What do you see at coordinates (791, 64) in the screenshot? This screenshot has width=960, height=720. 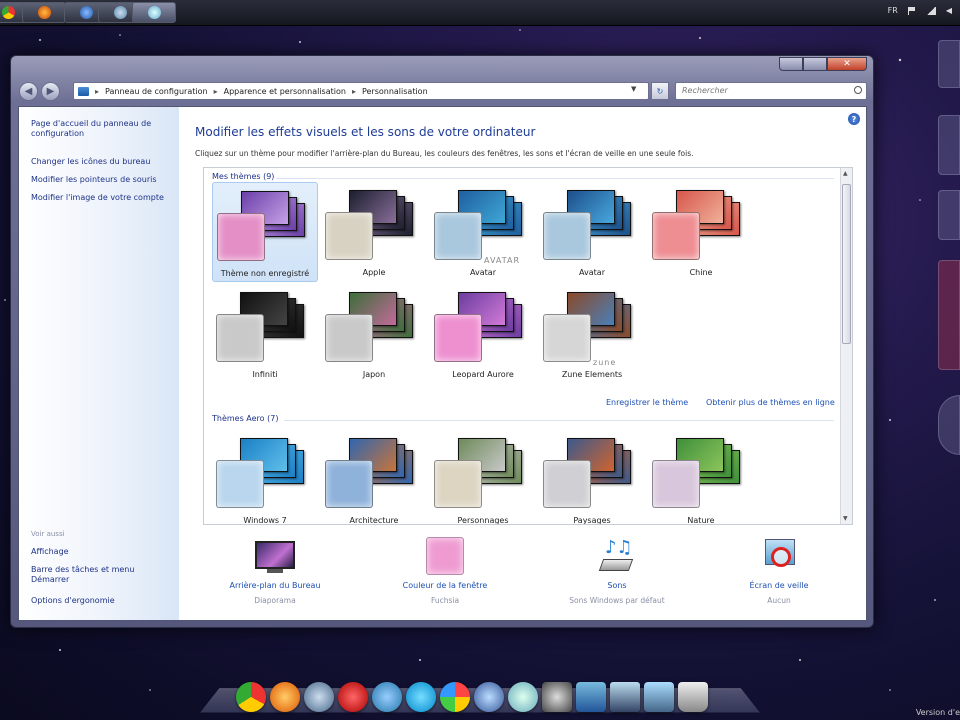 I see `minimize-button` at bounding box center [791, 64].